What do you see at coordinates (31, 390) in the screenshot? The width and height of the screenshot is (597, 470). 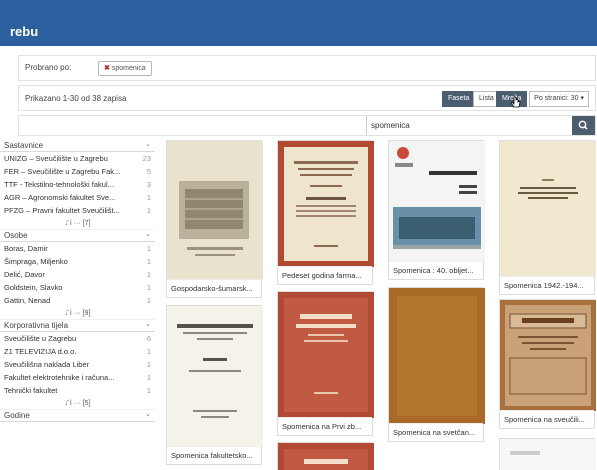 I see `facet-item-label: Tehnički fakultet` at bounding box center [31, 390].